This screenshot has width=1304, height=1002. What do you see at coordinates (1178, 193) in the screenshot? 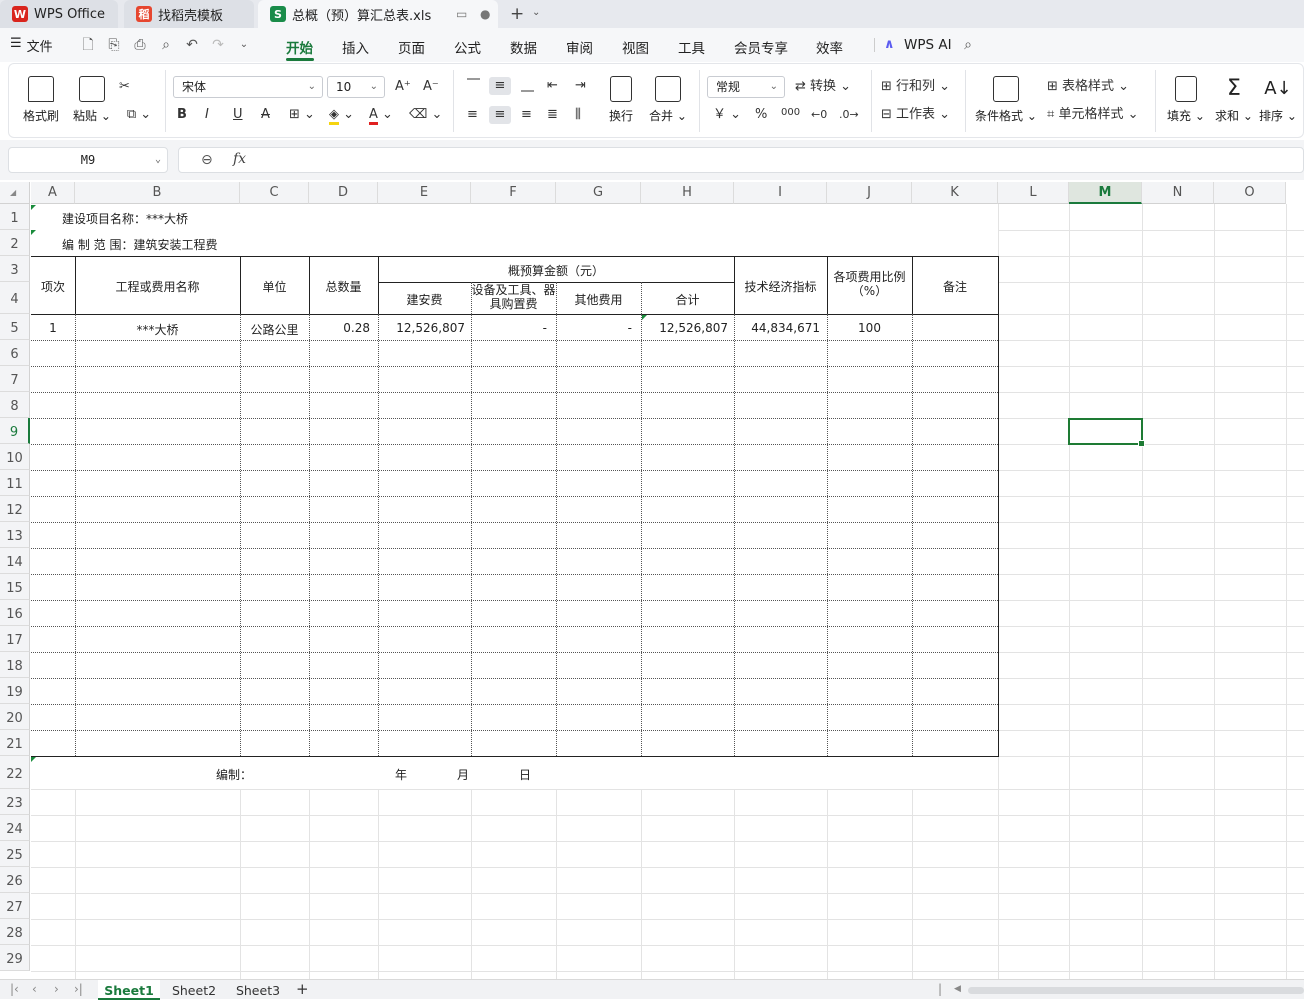
I see `column-header-n: N` at bounding box center [1178, 193].